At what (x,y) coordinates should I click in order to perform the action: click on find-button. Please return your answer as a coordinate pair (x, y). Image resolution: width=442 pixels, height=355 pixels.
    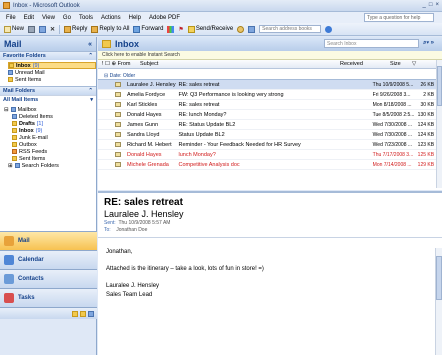
    Looking at the image, I should click on (241, 29).